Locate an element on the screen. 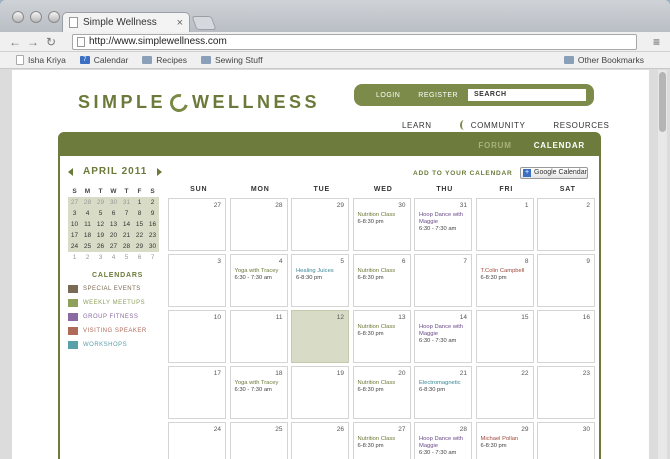  mini-day: 25 is located at coordinates (87, 246).